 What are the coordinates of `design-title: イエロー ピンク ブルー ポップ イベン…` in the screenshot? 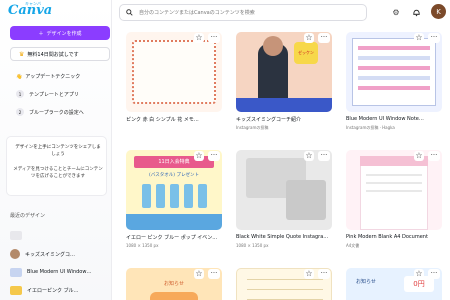 It's located at (172, 238).